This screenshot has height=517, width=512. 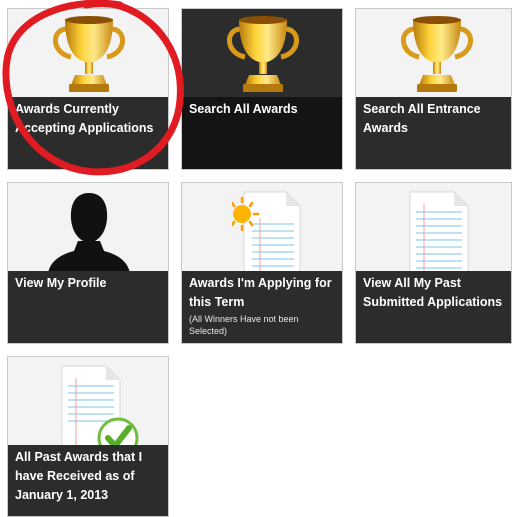 I want to click on tile-title: View My Profile, so click(x=61, y=283).